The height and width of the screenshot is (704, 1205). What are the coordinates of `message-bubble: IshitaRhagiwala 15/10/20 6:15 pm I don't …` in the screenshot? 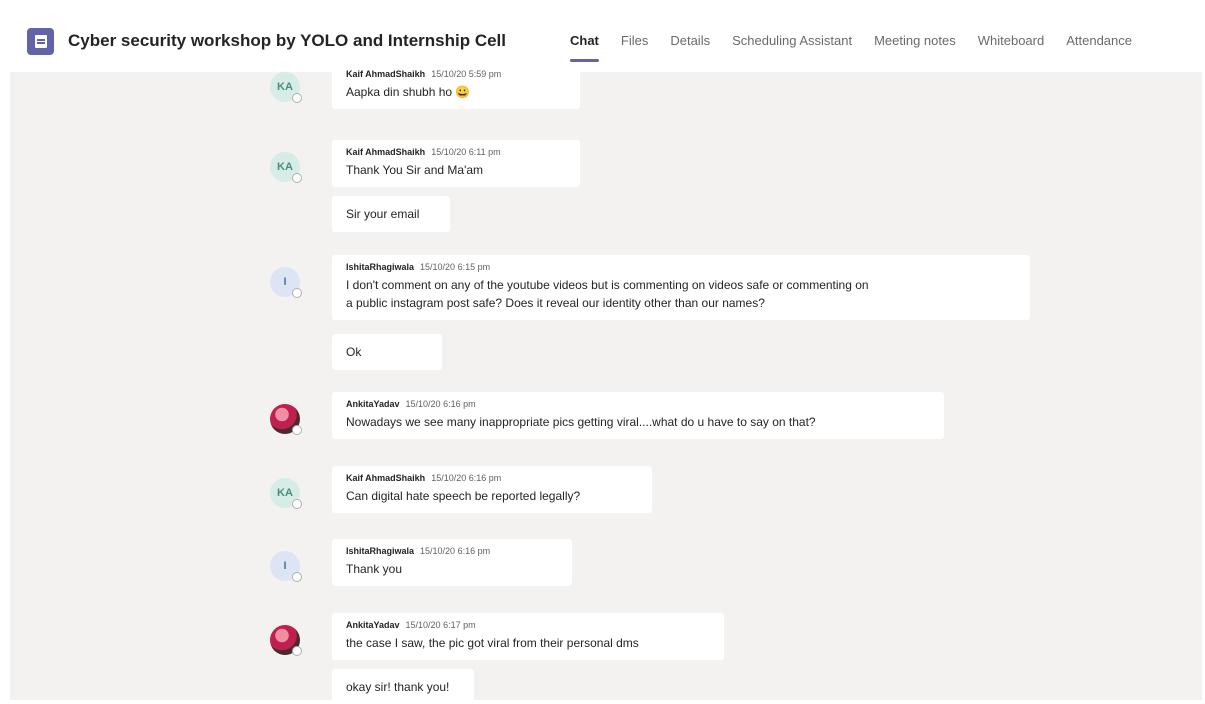 It's located at (681, 287).